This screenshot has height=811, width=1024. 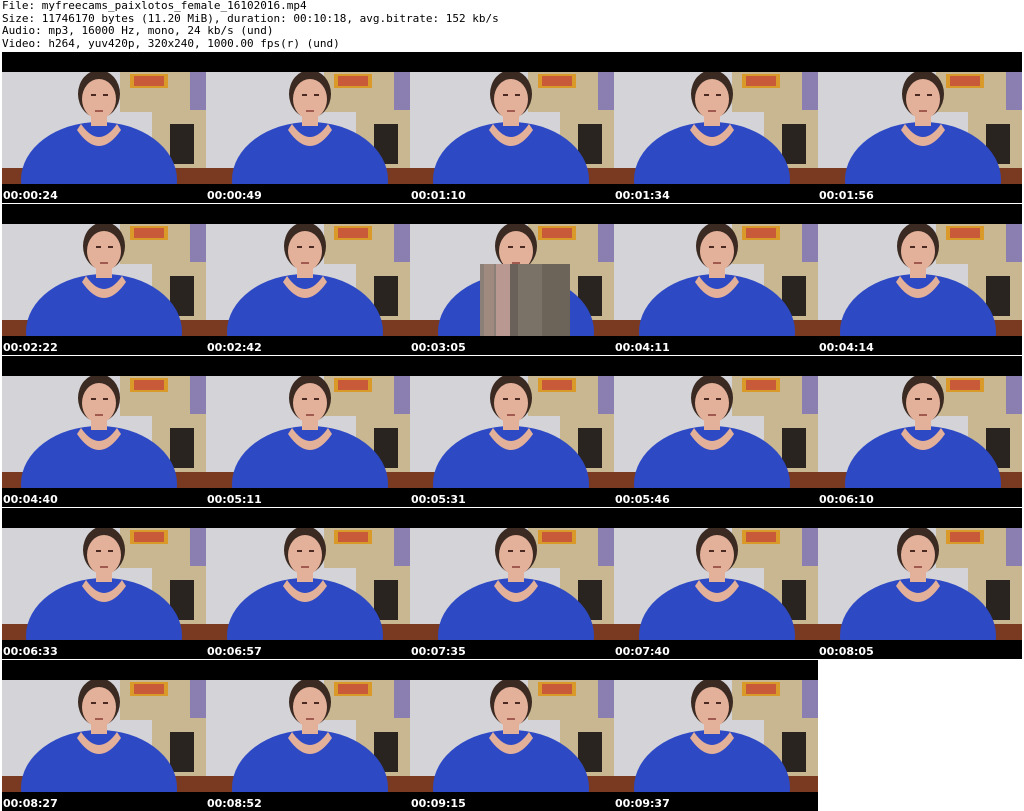 What do you see at coordinates (642, 803) in the screenshot?
I see `frame-timestamp: 00:09:37` at bounding box center [642, 803].